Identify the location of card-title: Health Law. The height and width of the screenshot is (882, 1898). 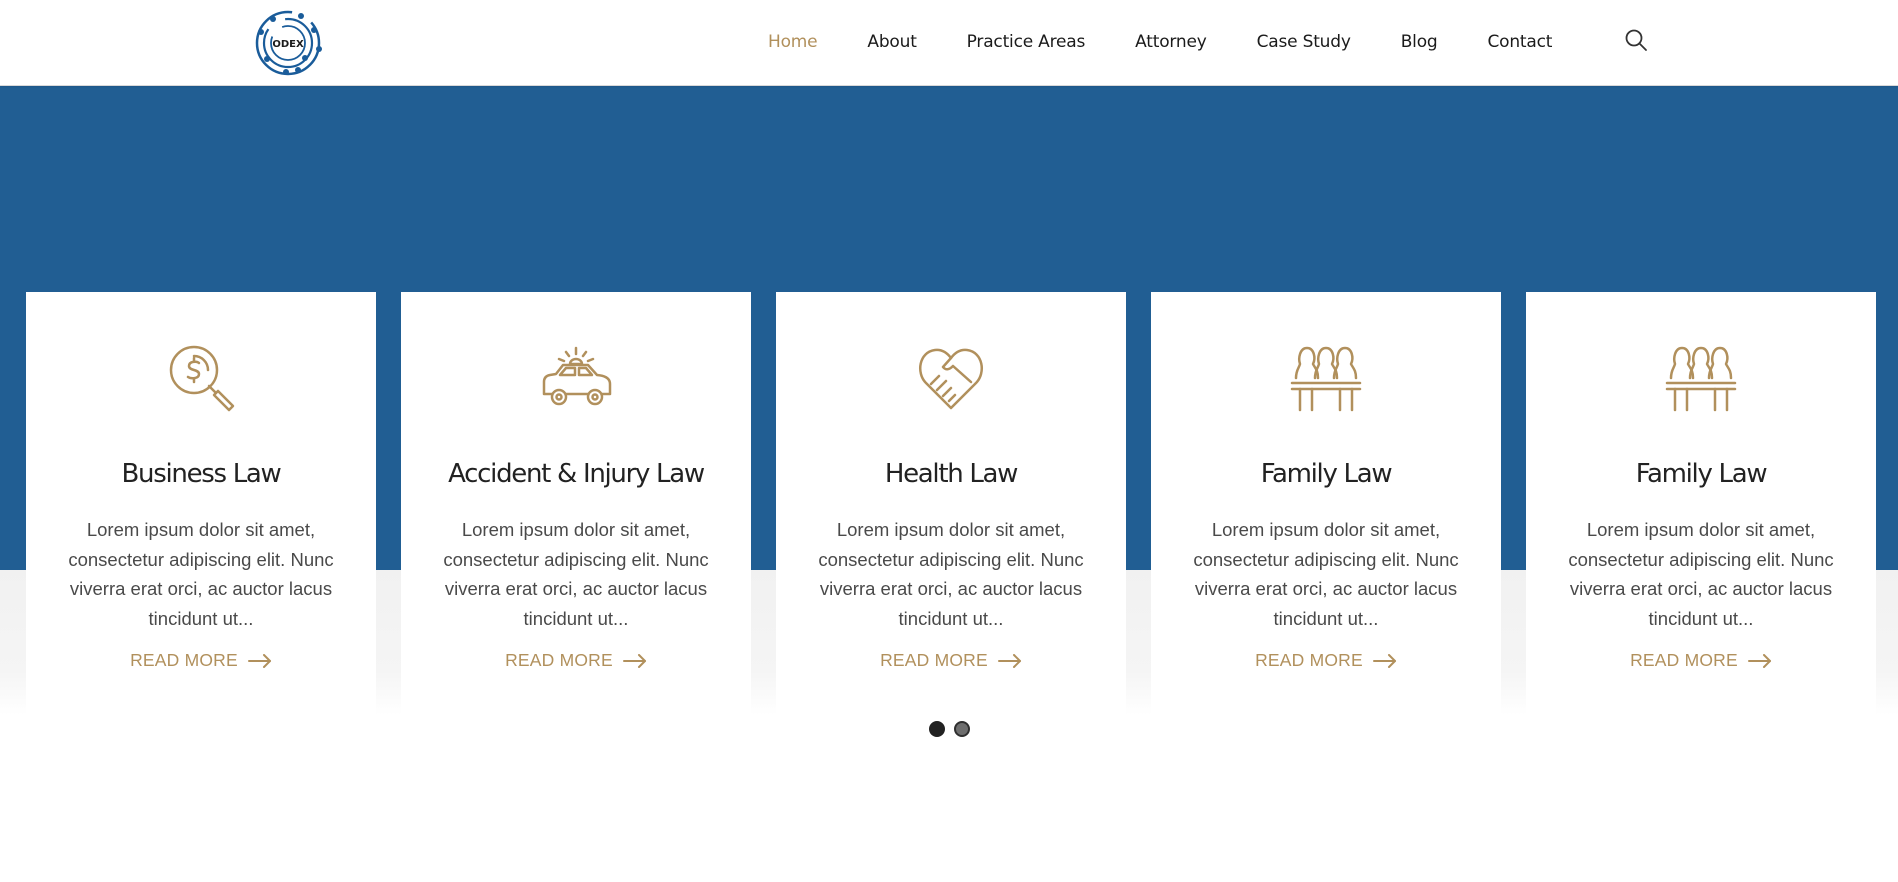
(951, 474).